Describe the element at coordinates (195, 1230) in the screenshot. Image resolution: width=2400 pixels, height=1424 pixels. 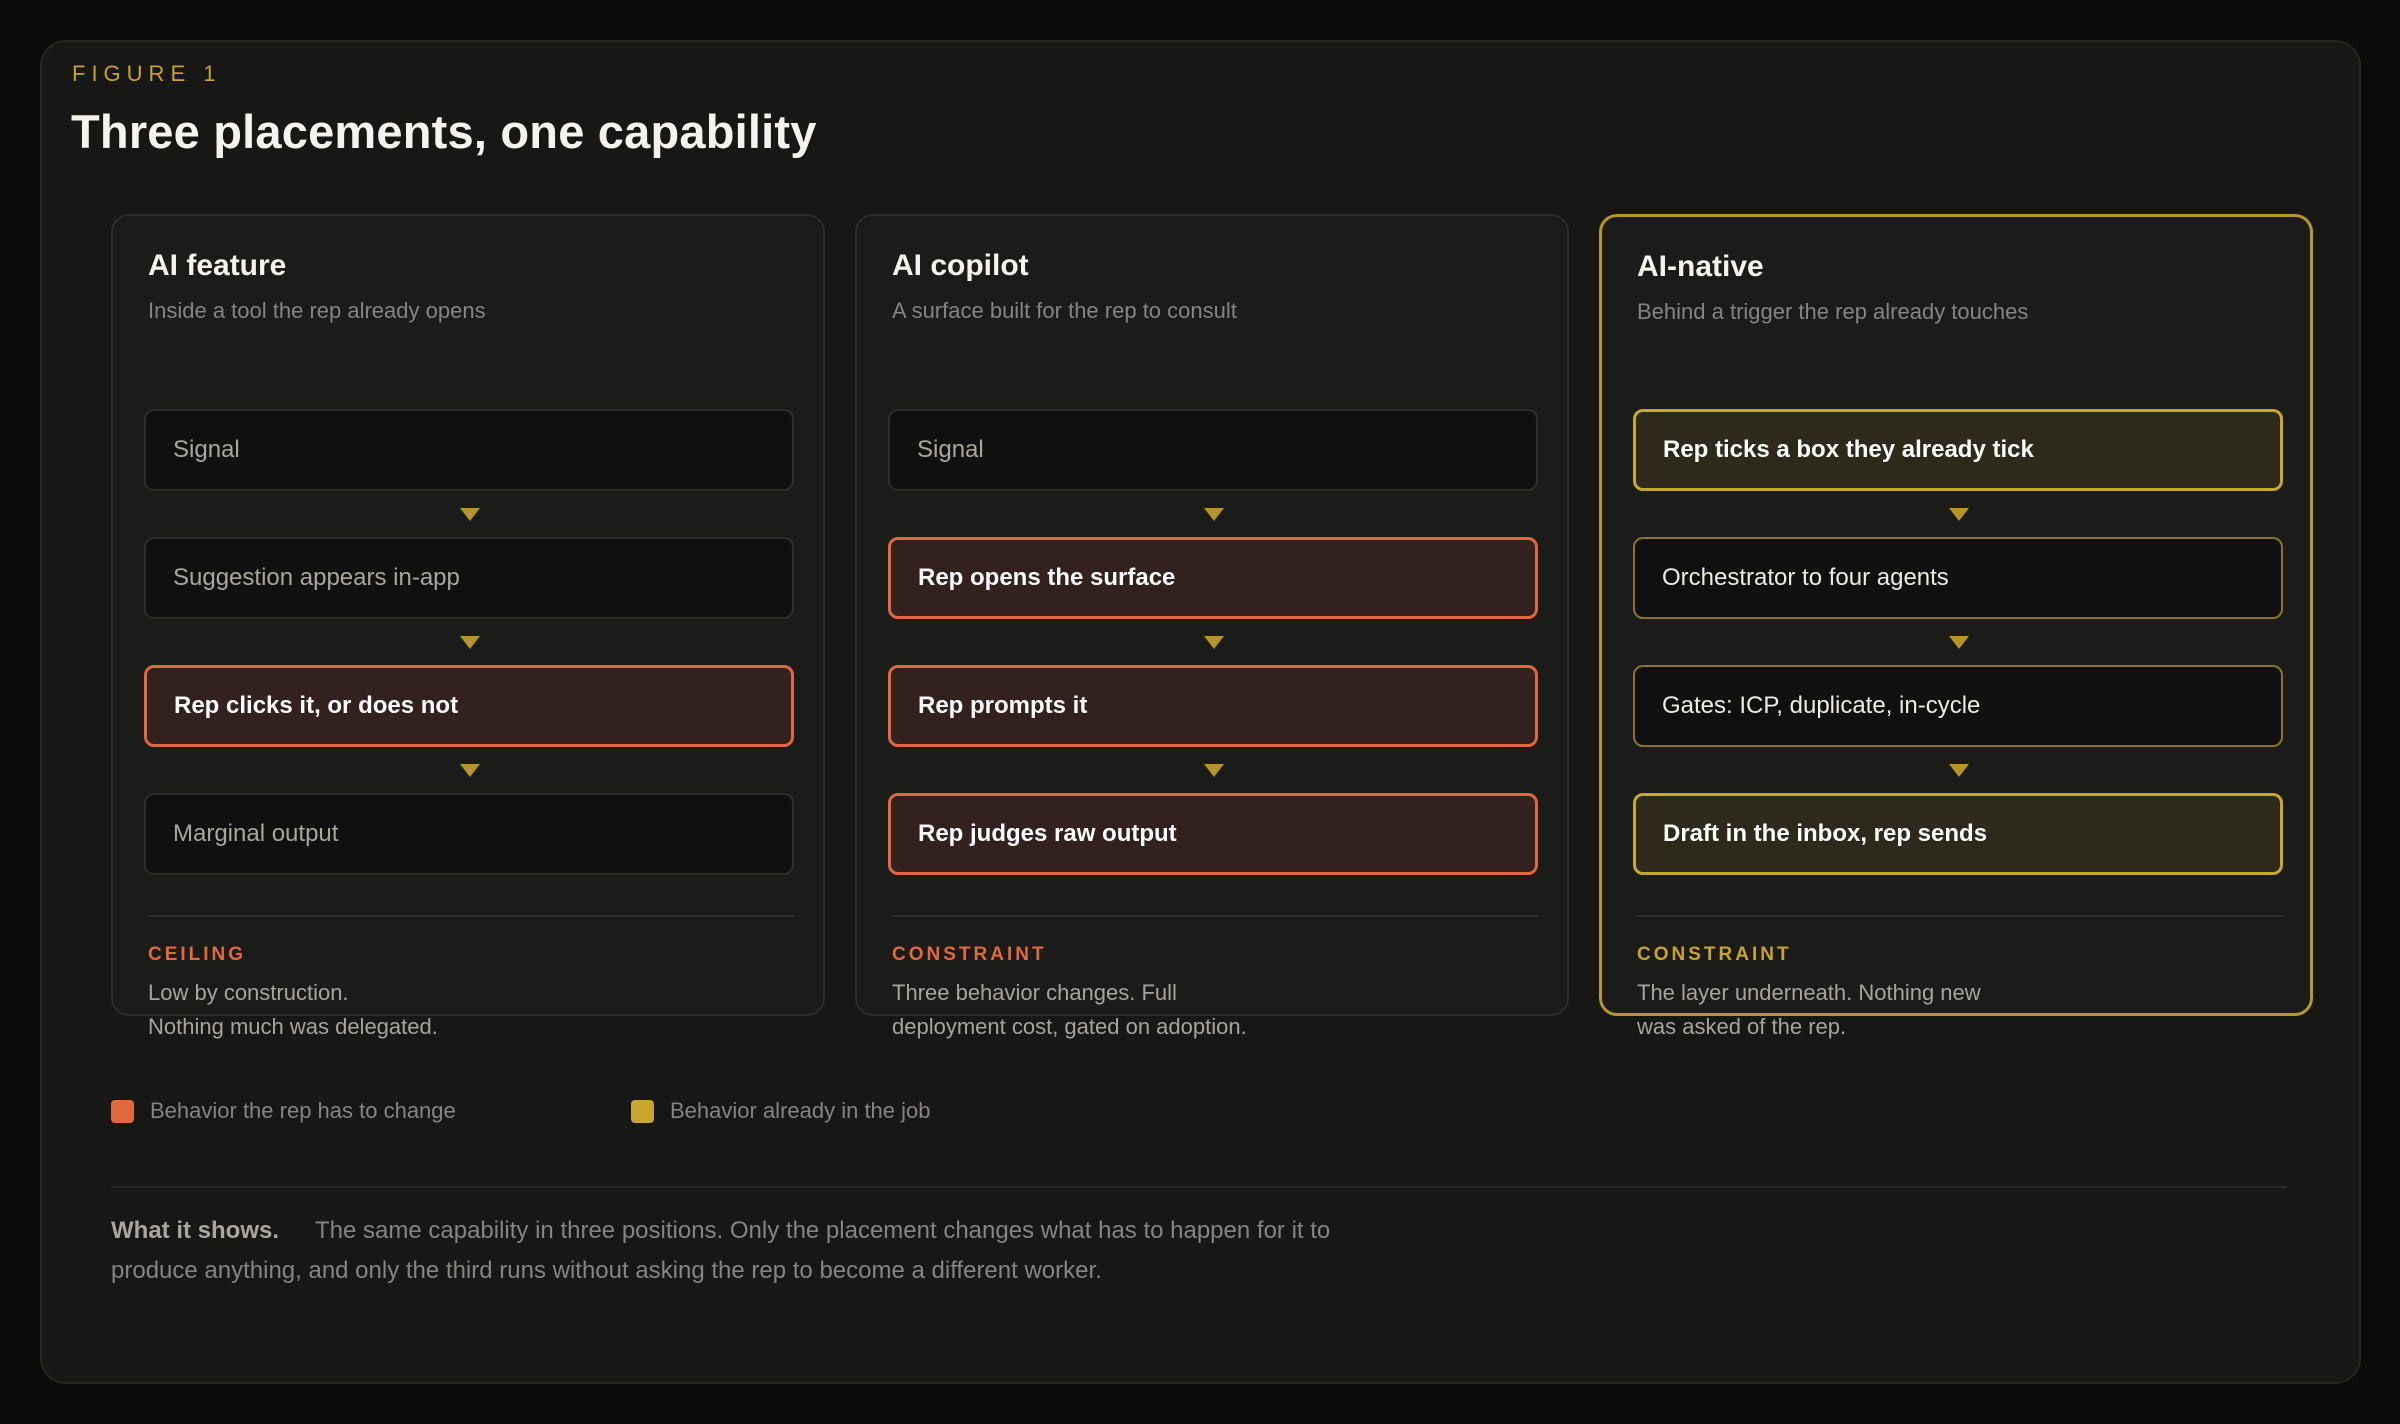
I see `what-it-shows-label: What it shows.` at that location.